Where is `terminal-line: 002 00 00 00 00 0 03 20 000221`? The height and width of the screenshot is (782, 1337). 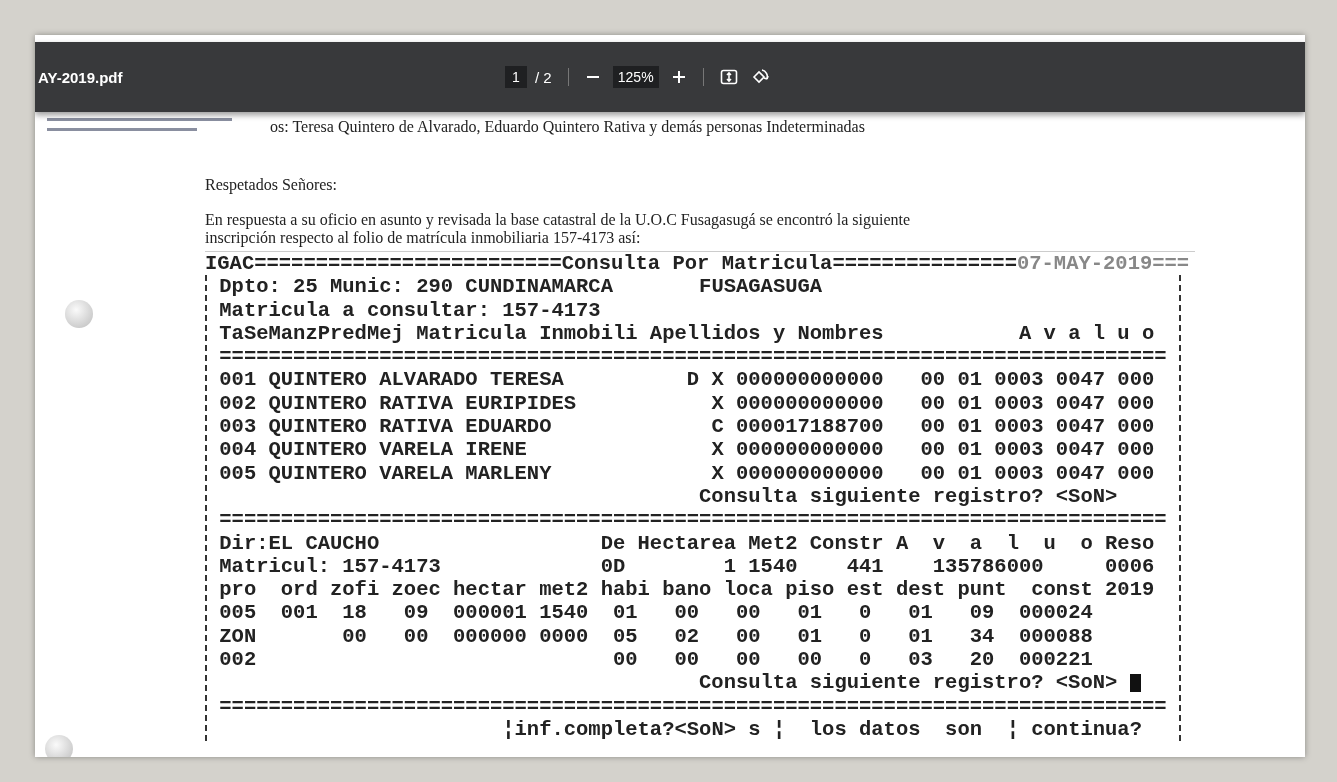 terminal-line: 002 00 00 00 00 0 03 20 000221 is located at coordinates (656, 660).